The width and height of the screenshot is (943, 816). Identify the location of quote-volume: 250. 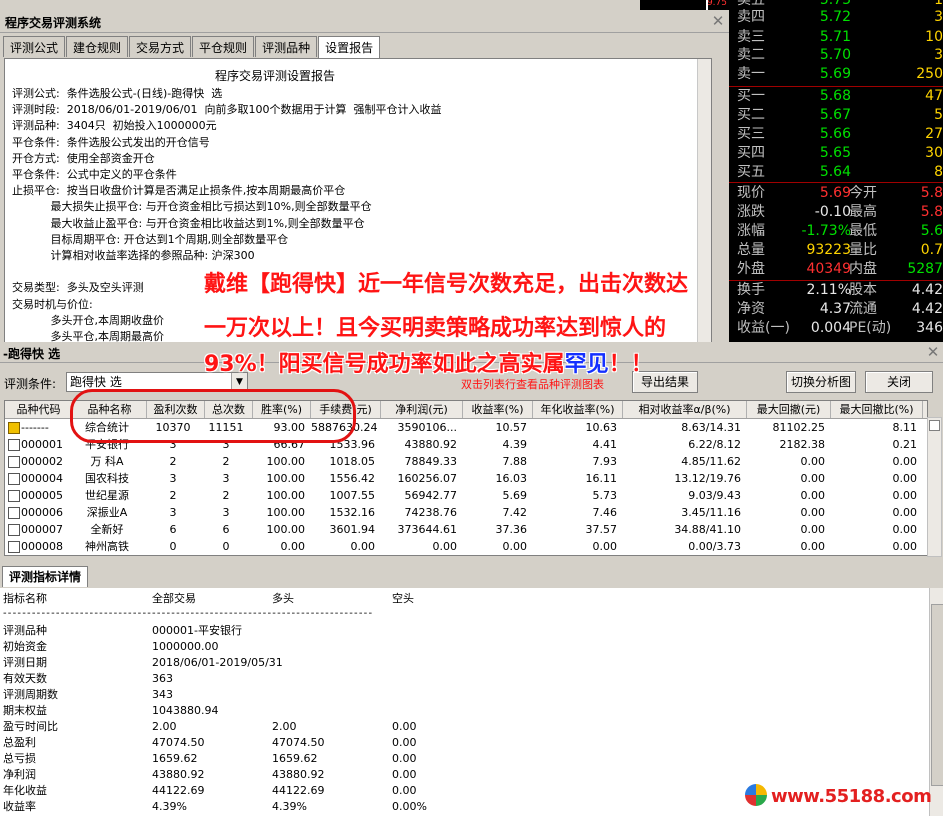
(929, 74).